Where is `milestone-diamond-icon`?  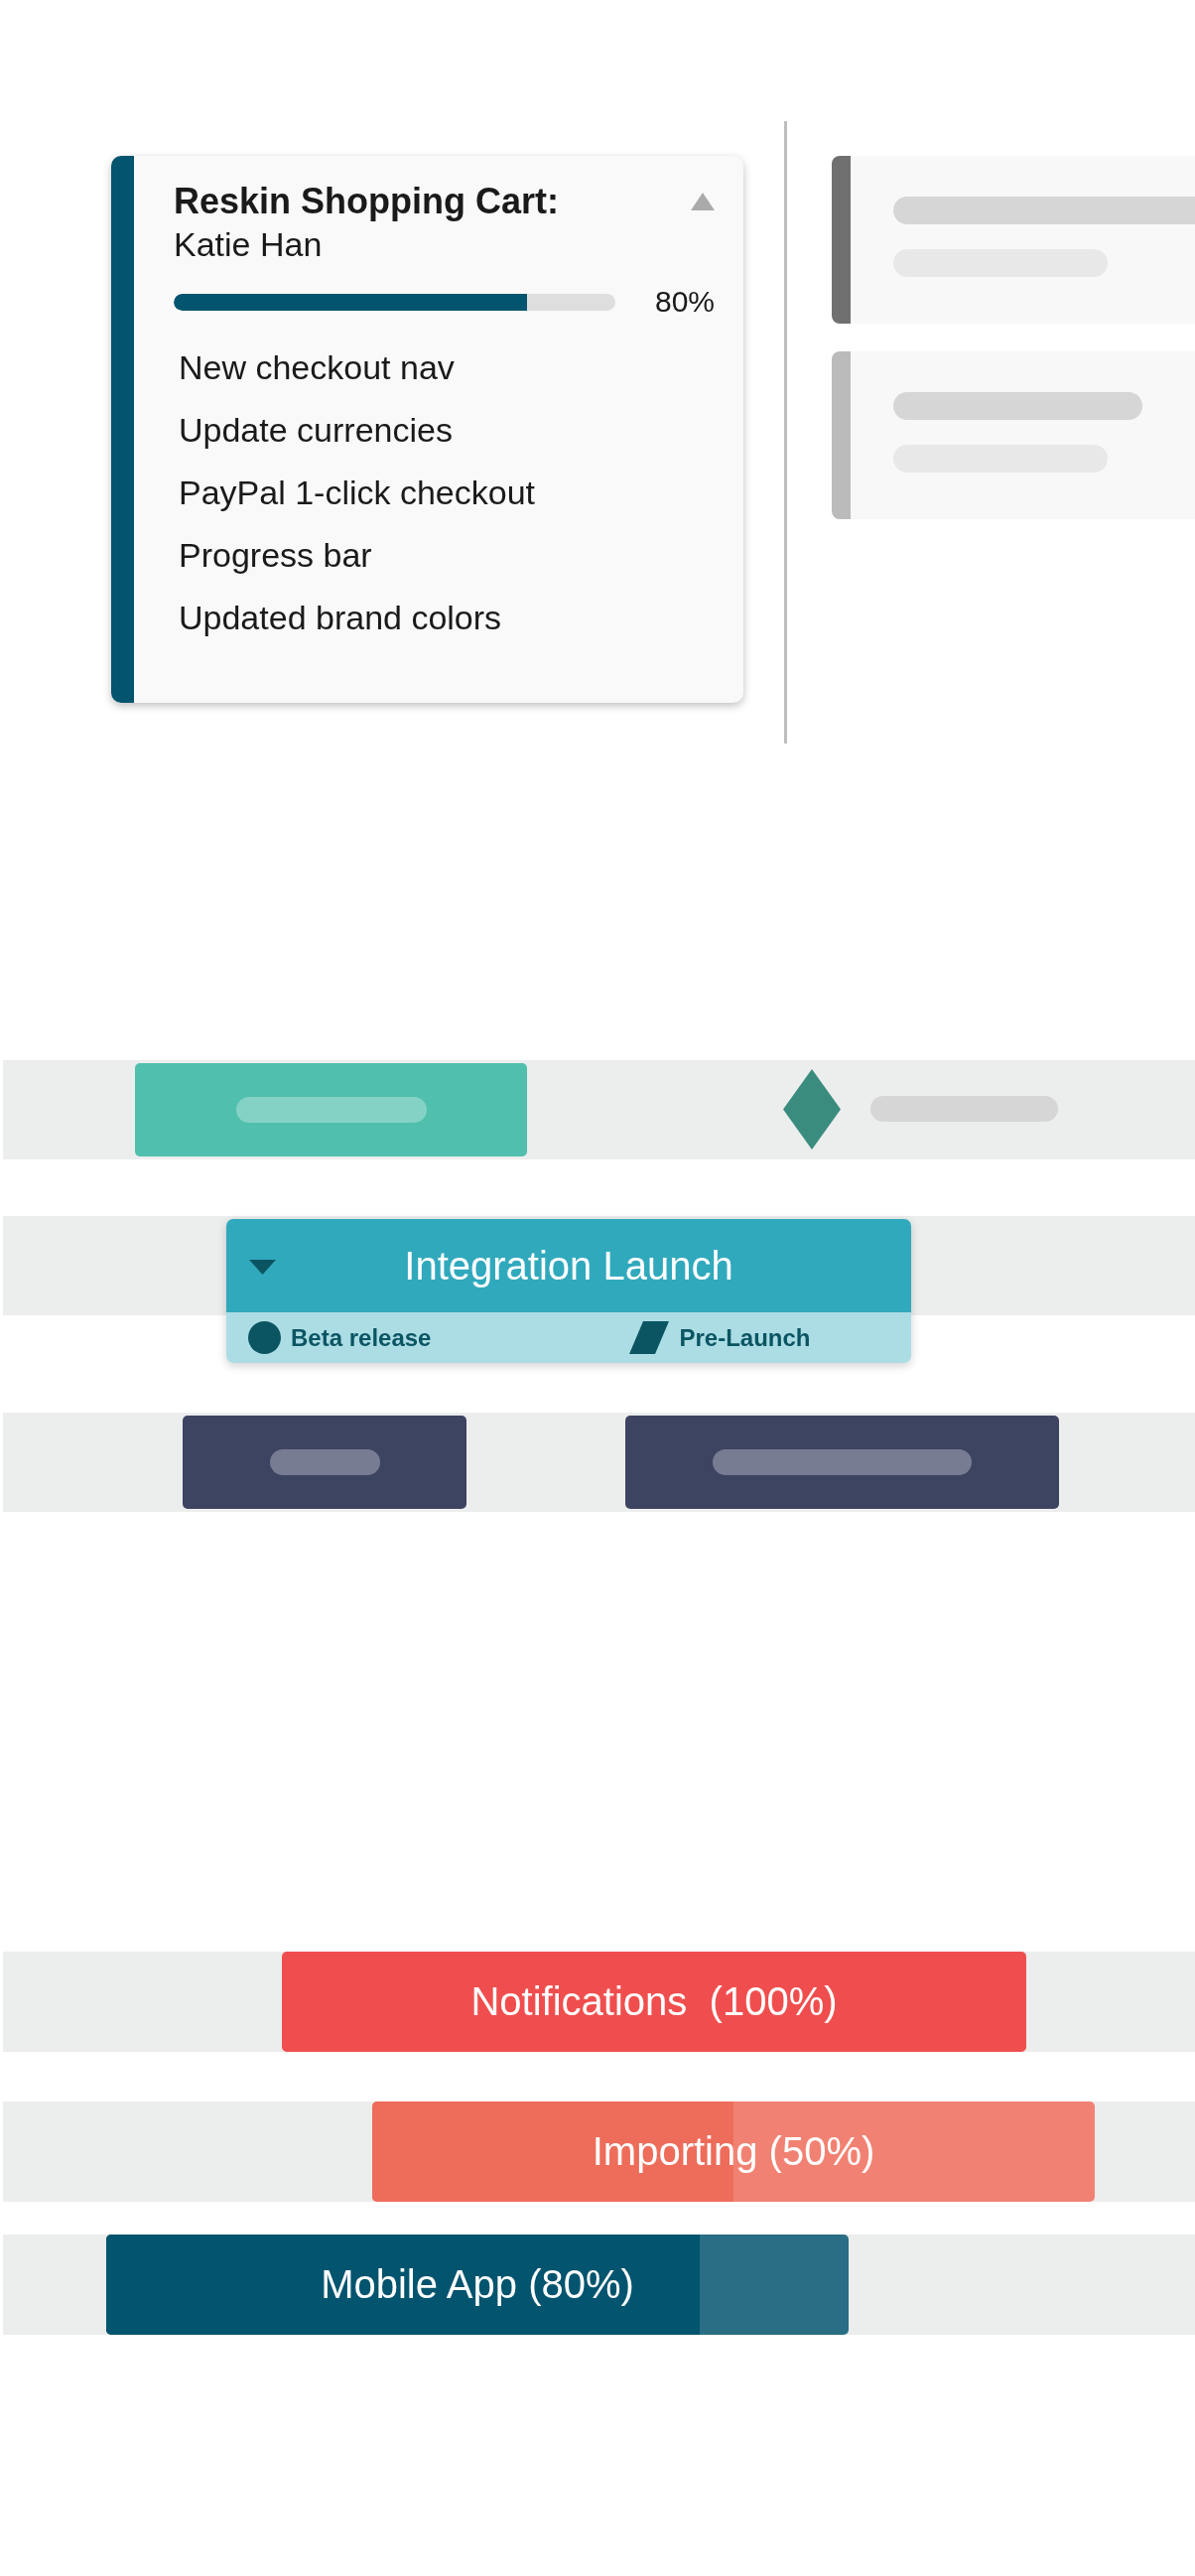
milestone-diamond-icon is located at coordinates (812, 1109).